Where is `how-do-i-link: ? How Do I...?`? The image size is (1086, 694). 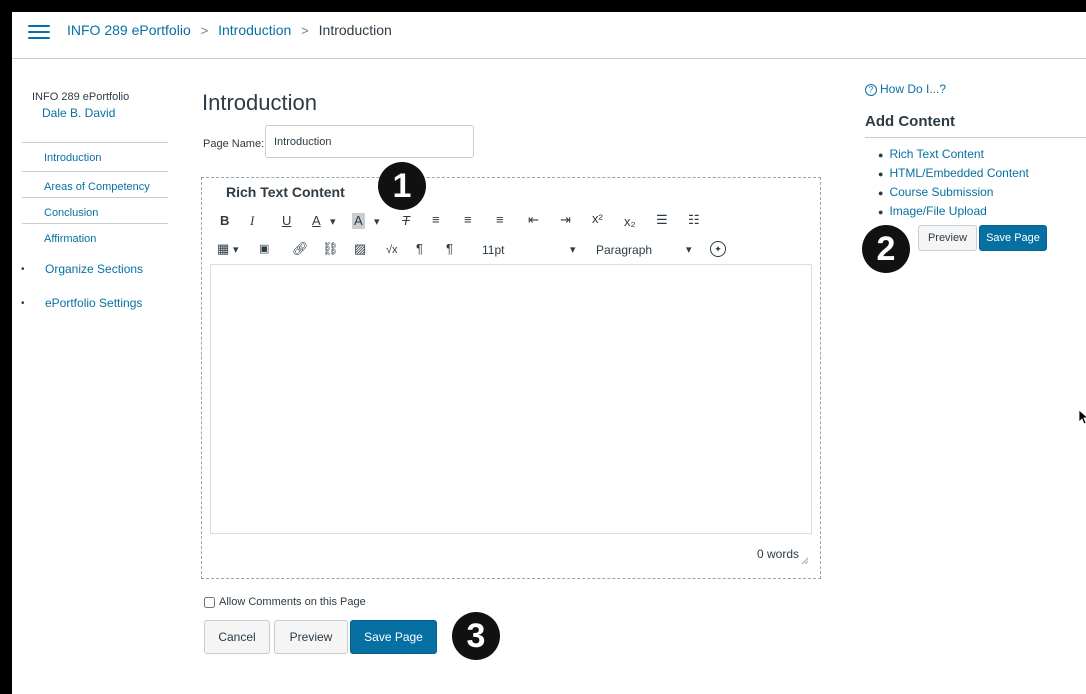 how-do-i-link: ? How Do I...? is located at coordinates (905, 89).